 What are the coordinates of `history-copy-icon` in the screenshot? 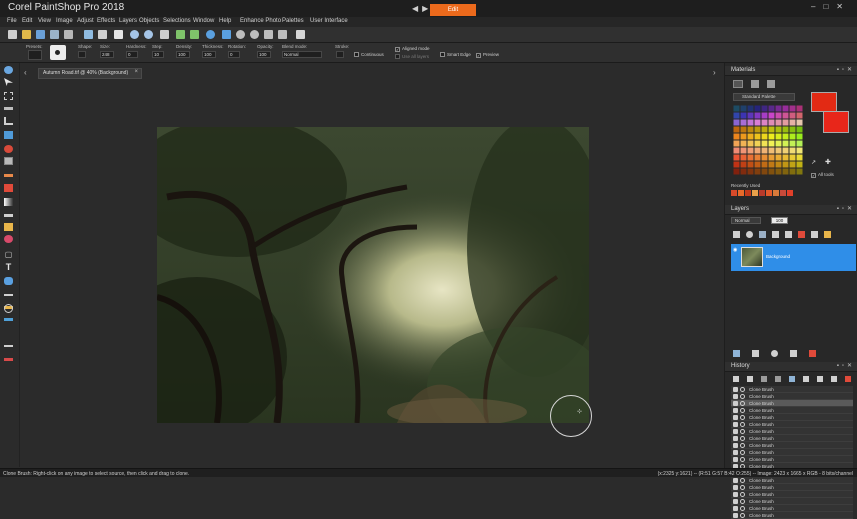 It's located at (806, 379).